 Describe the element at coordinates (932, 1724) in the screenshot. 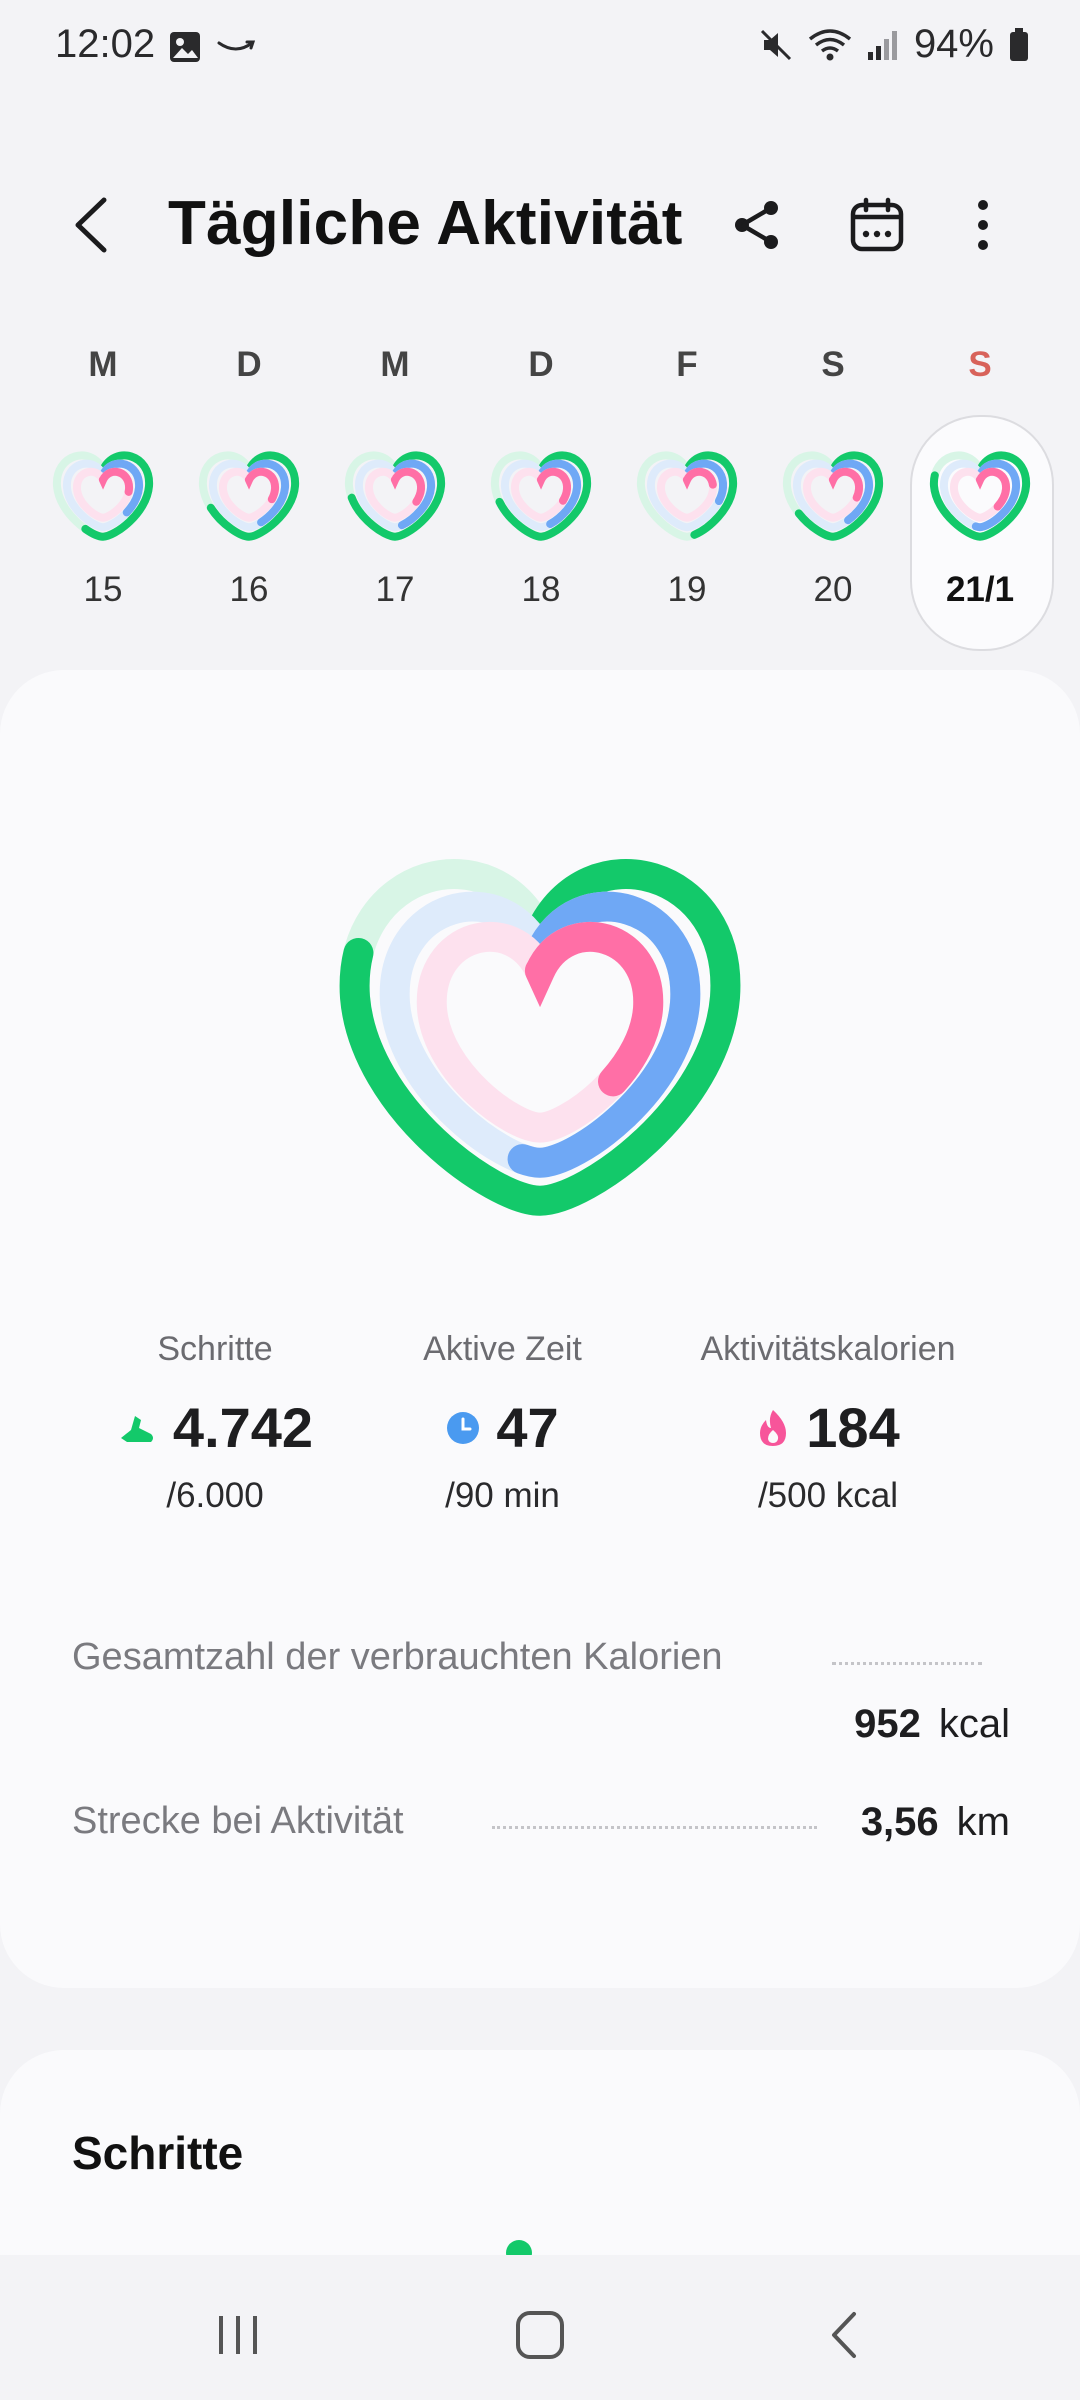

I see `total-calories-value: 952 kcal` at that location.